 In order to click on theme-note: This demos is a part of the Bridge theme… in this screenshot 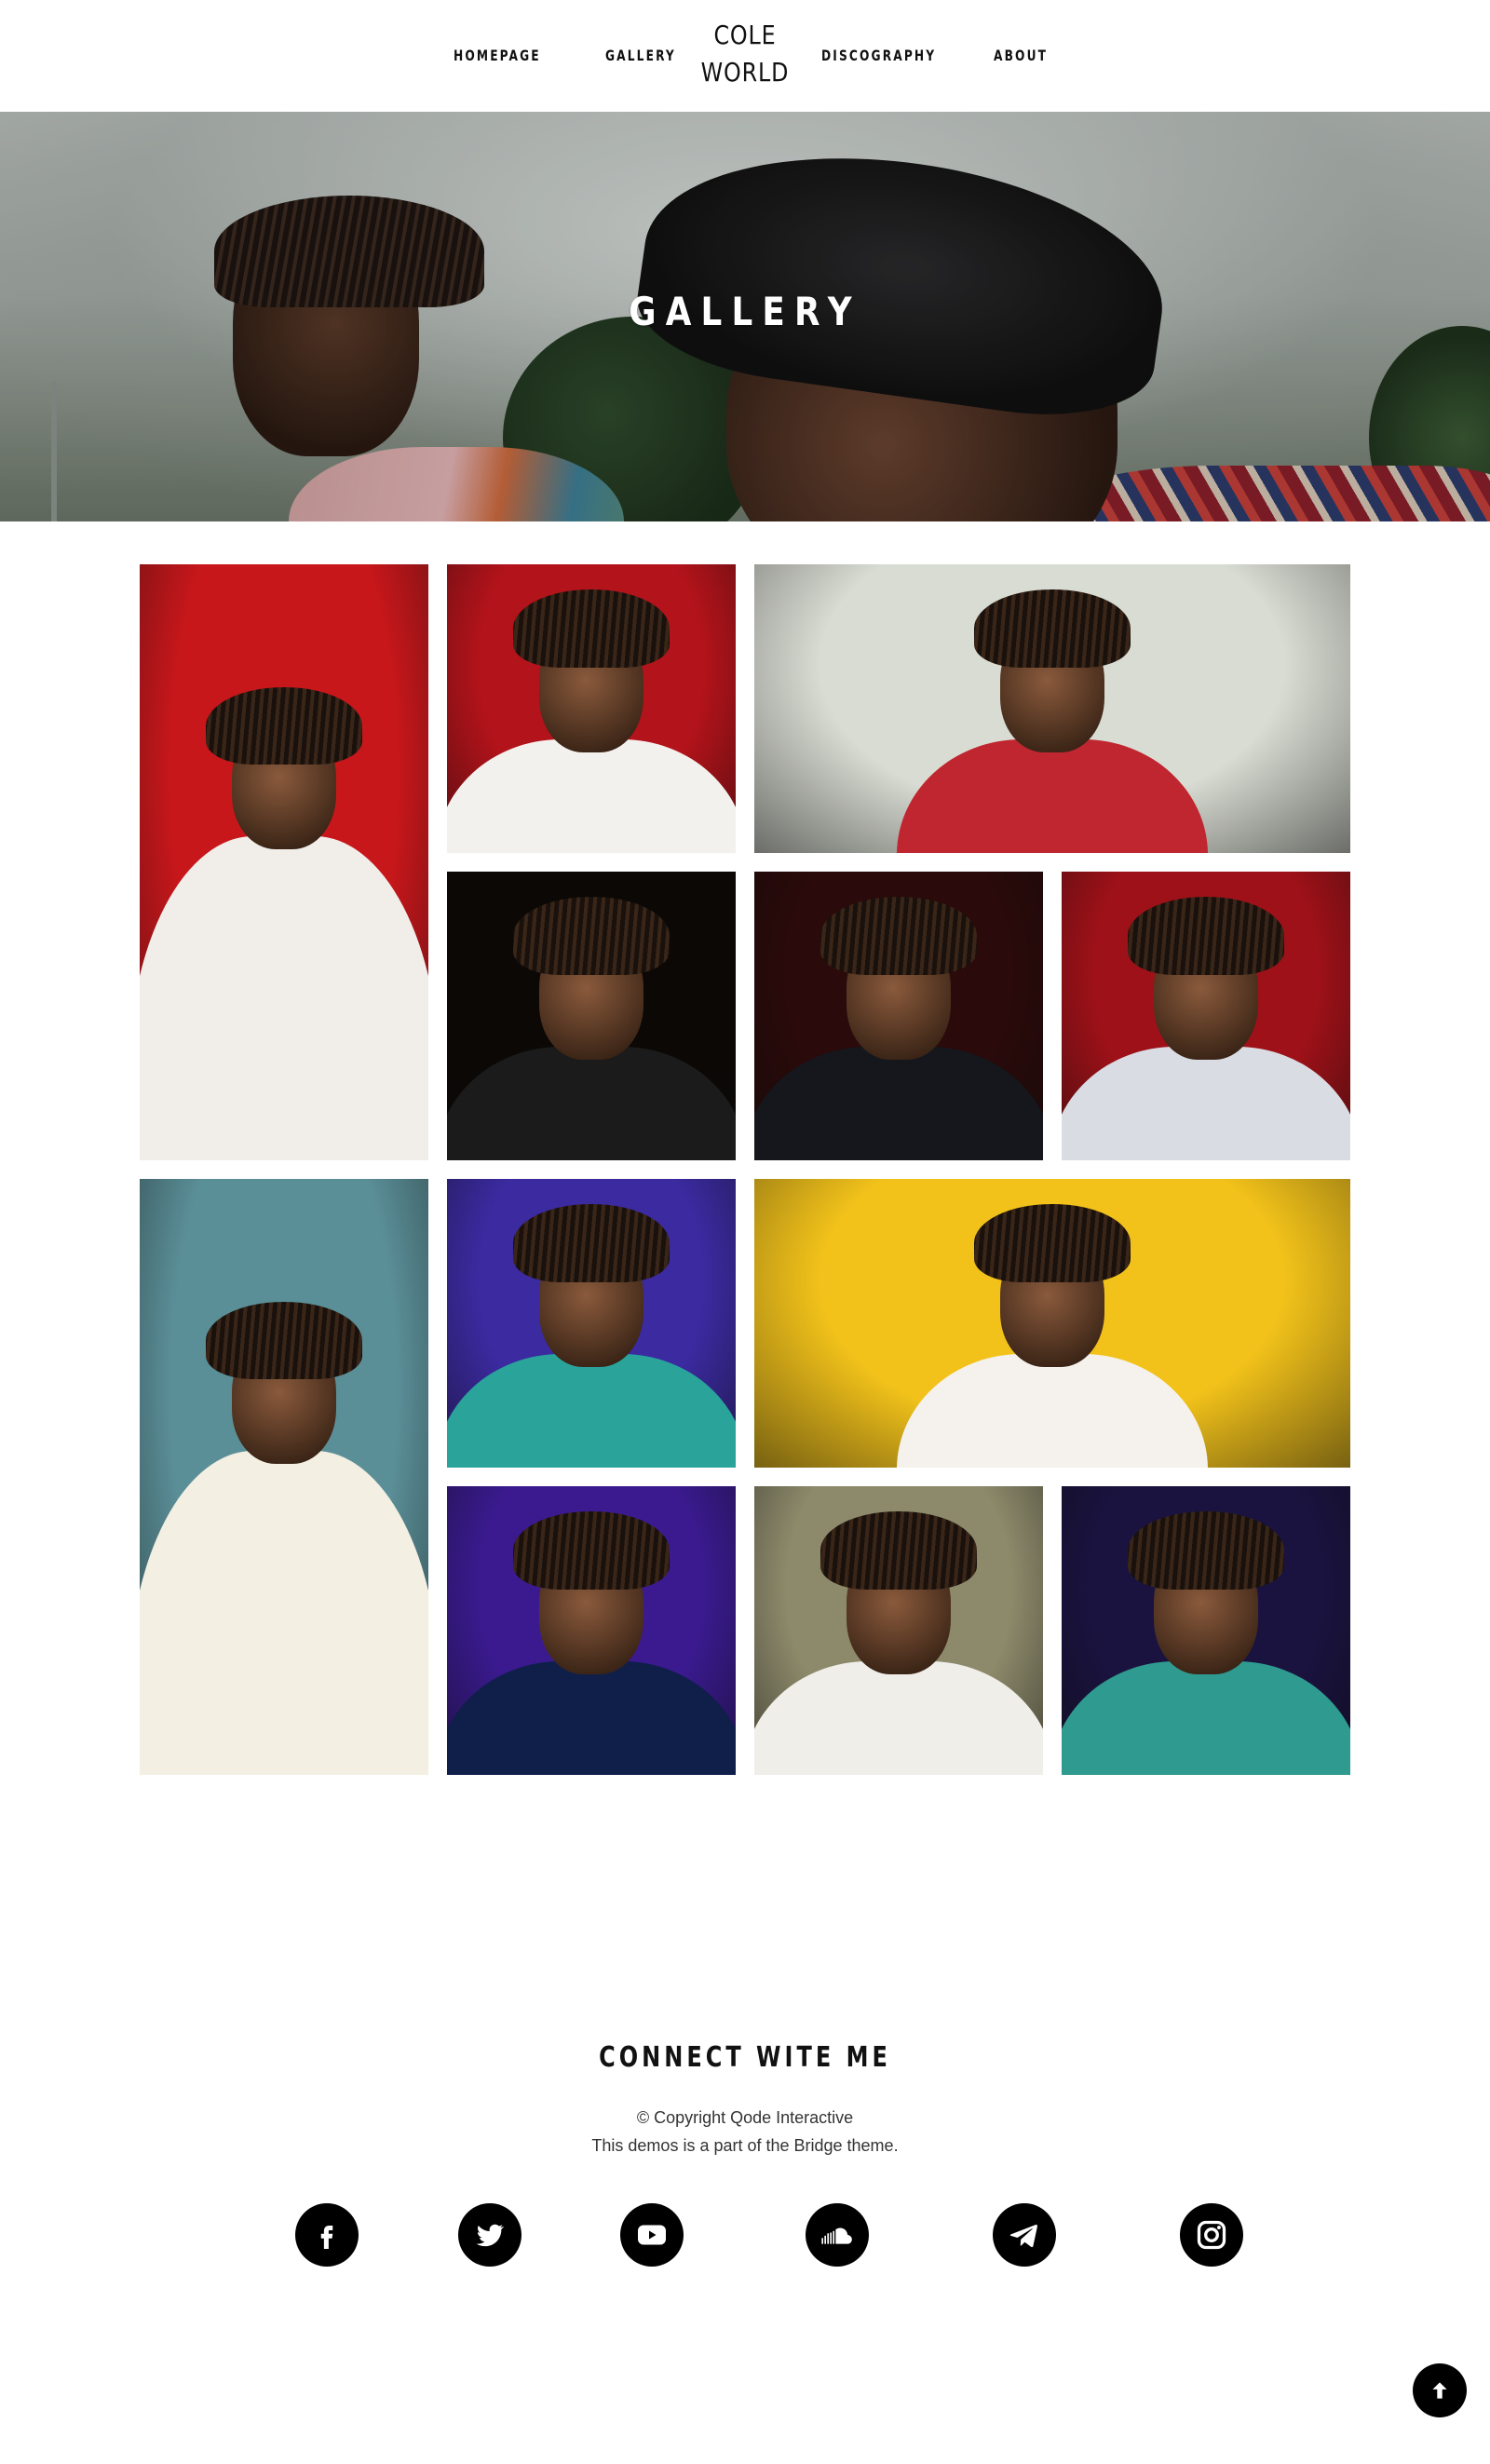, I will do `click(745, 2145)`.